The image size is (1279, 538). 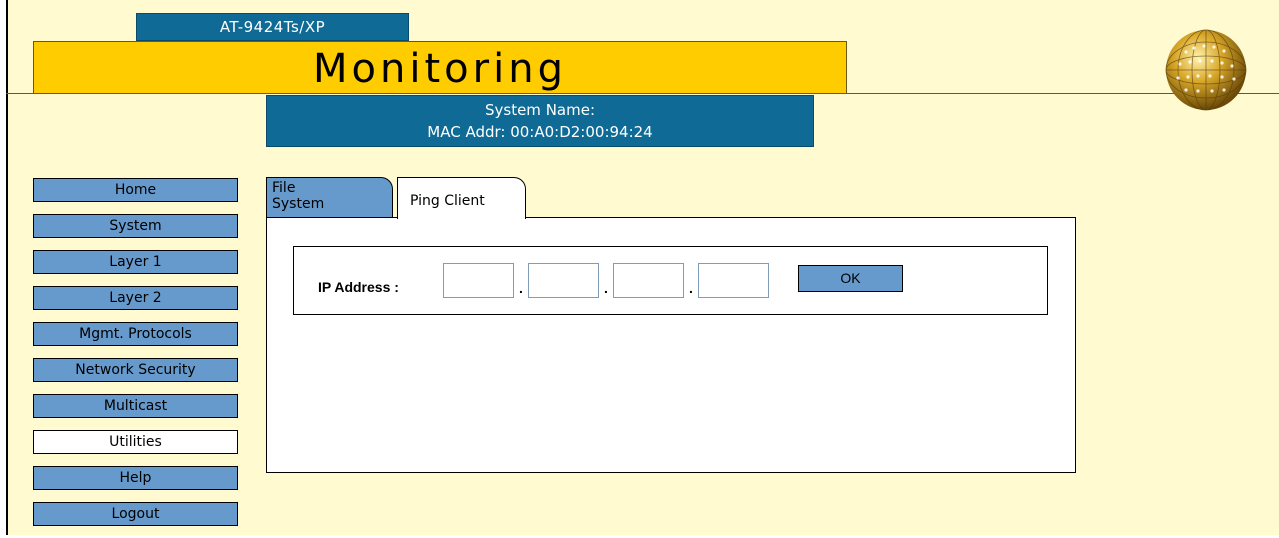 What do you see at coordinates (540, 121) in the screenshot?
I see `system-info-box: System Name: MAC Addr: 00:A0:D2:00:94:24` at bounding box center [540, 121].